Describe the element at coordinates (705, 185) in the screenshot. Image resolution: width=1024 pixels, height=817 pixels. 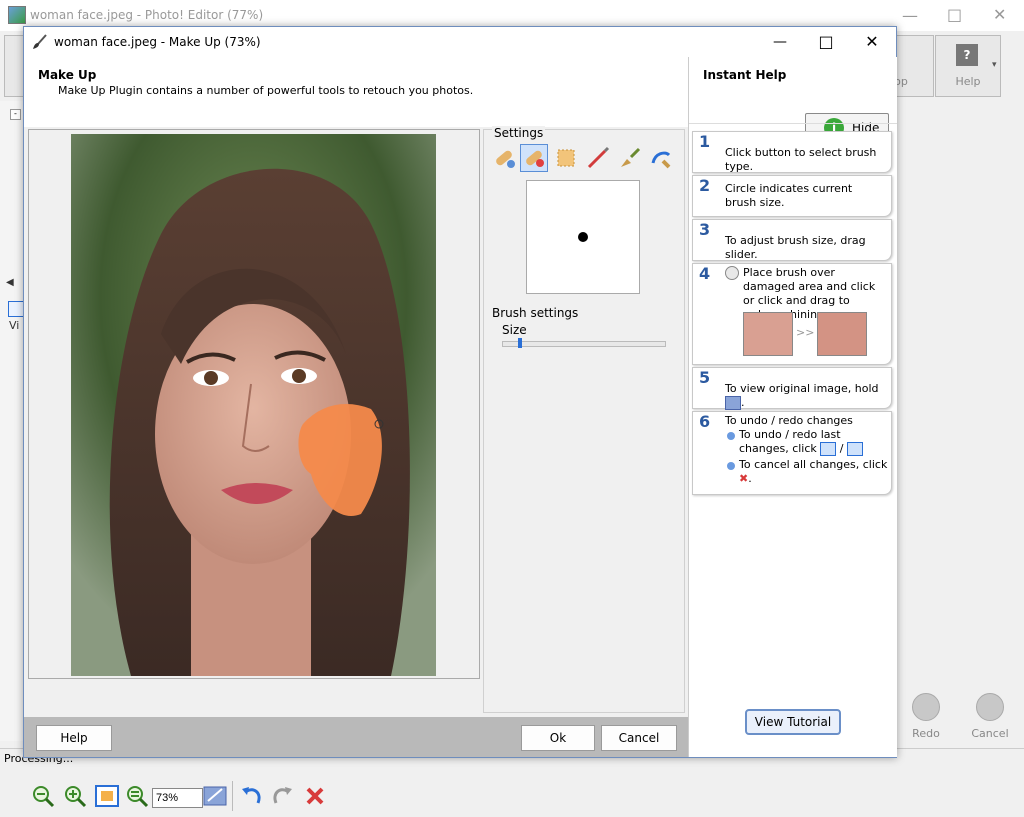
I see `step-2-number: 2` at that location.